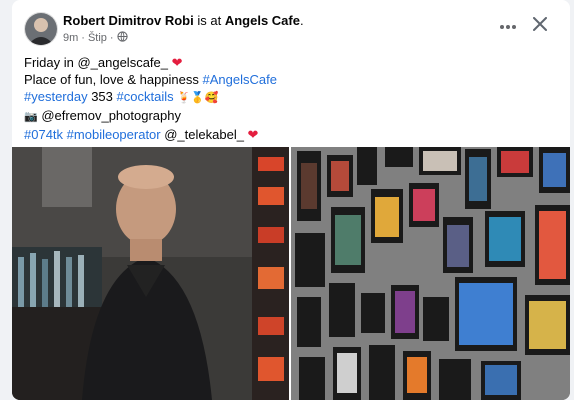  I want to click on close-button, so click(540, 26).